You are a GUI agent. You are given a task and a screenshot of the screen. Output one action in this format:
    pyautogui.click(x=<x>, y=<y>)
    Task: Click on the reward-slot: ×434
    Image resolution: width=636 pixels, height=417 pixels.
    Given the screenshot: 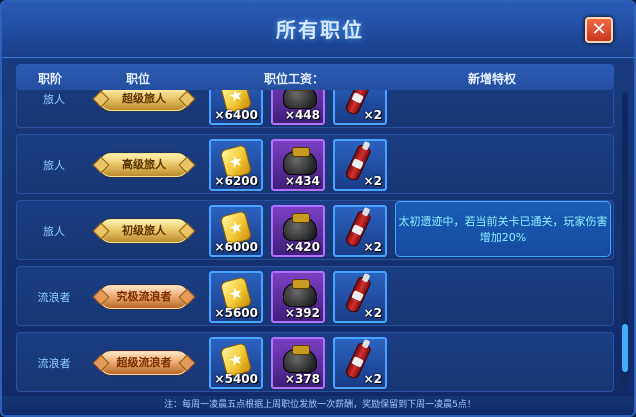 What is the action you would take?
    pyautogui.click(x=298, y=165)
    